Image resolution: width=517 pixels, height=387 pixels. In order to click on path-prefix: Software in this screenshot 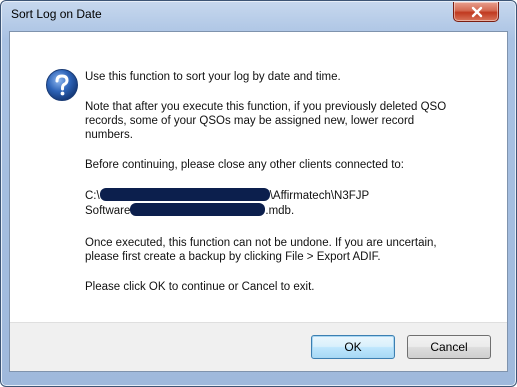, I will do `click(108, 211)`.